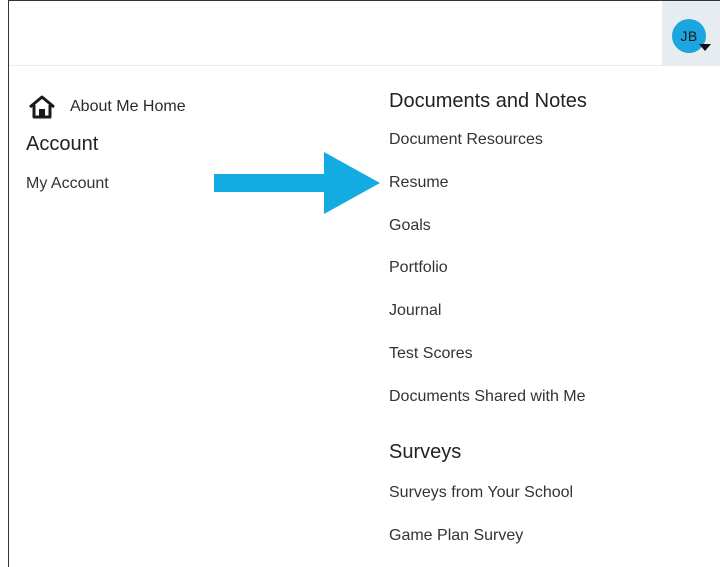 The image size is (720, 567). Describe the element at coordinates (419, 183) in the screenshot. I see `resume-link: Resume` at that location.